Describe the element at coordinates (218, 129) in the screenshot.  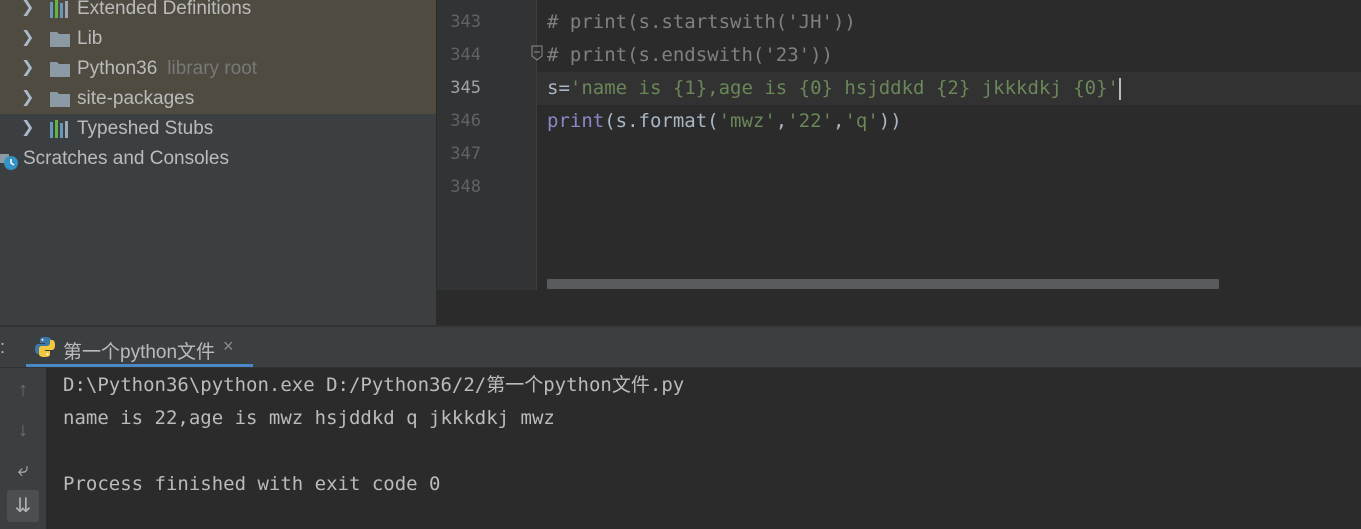
I see `tree-item-typeshed-stubs: ❯ Typeshed Stubs` at that location.